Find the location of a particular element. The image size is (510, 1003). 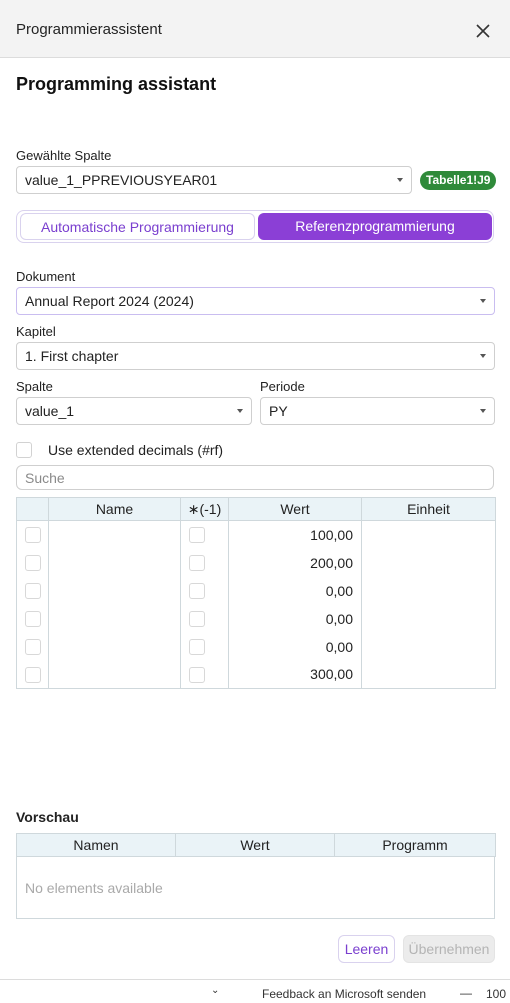

cell-reference-badge: Tabelle1!J9 is located at coordinates (458, 180).